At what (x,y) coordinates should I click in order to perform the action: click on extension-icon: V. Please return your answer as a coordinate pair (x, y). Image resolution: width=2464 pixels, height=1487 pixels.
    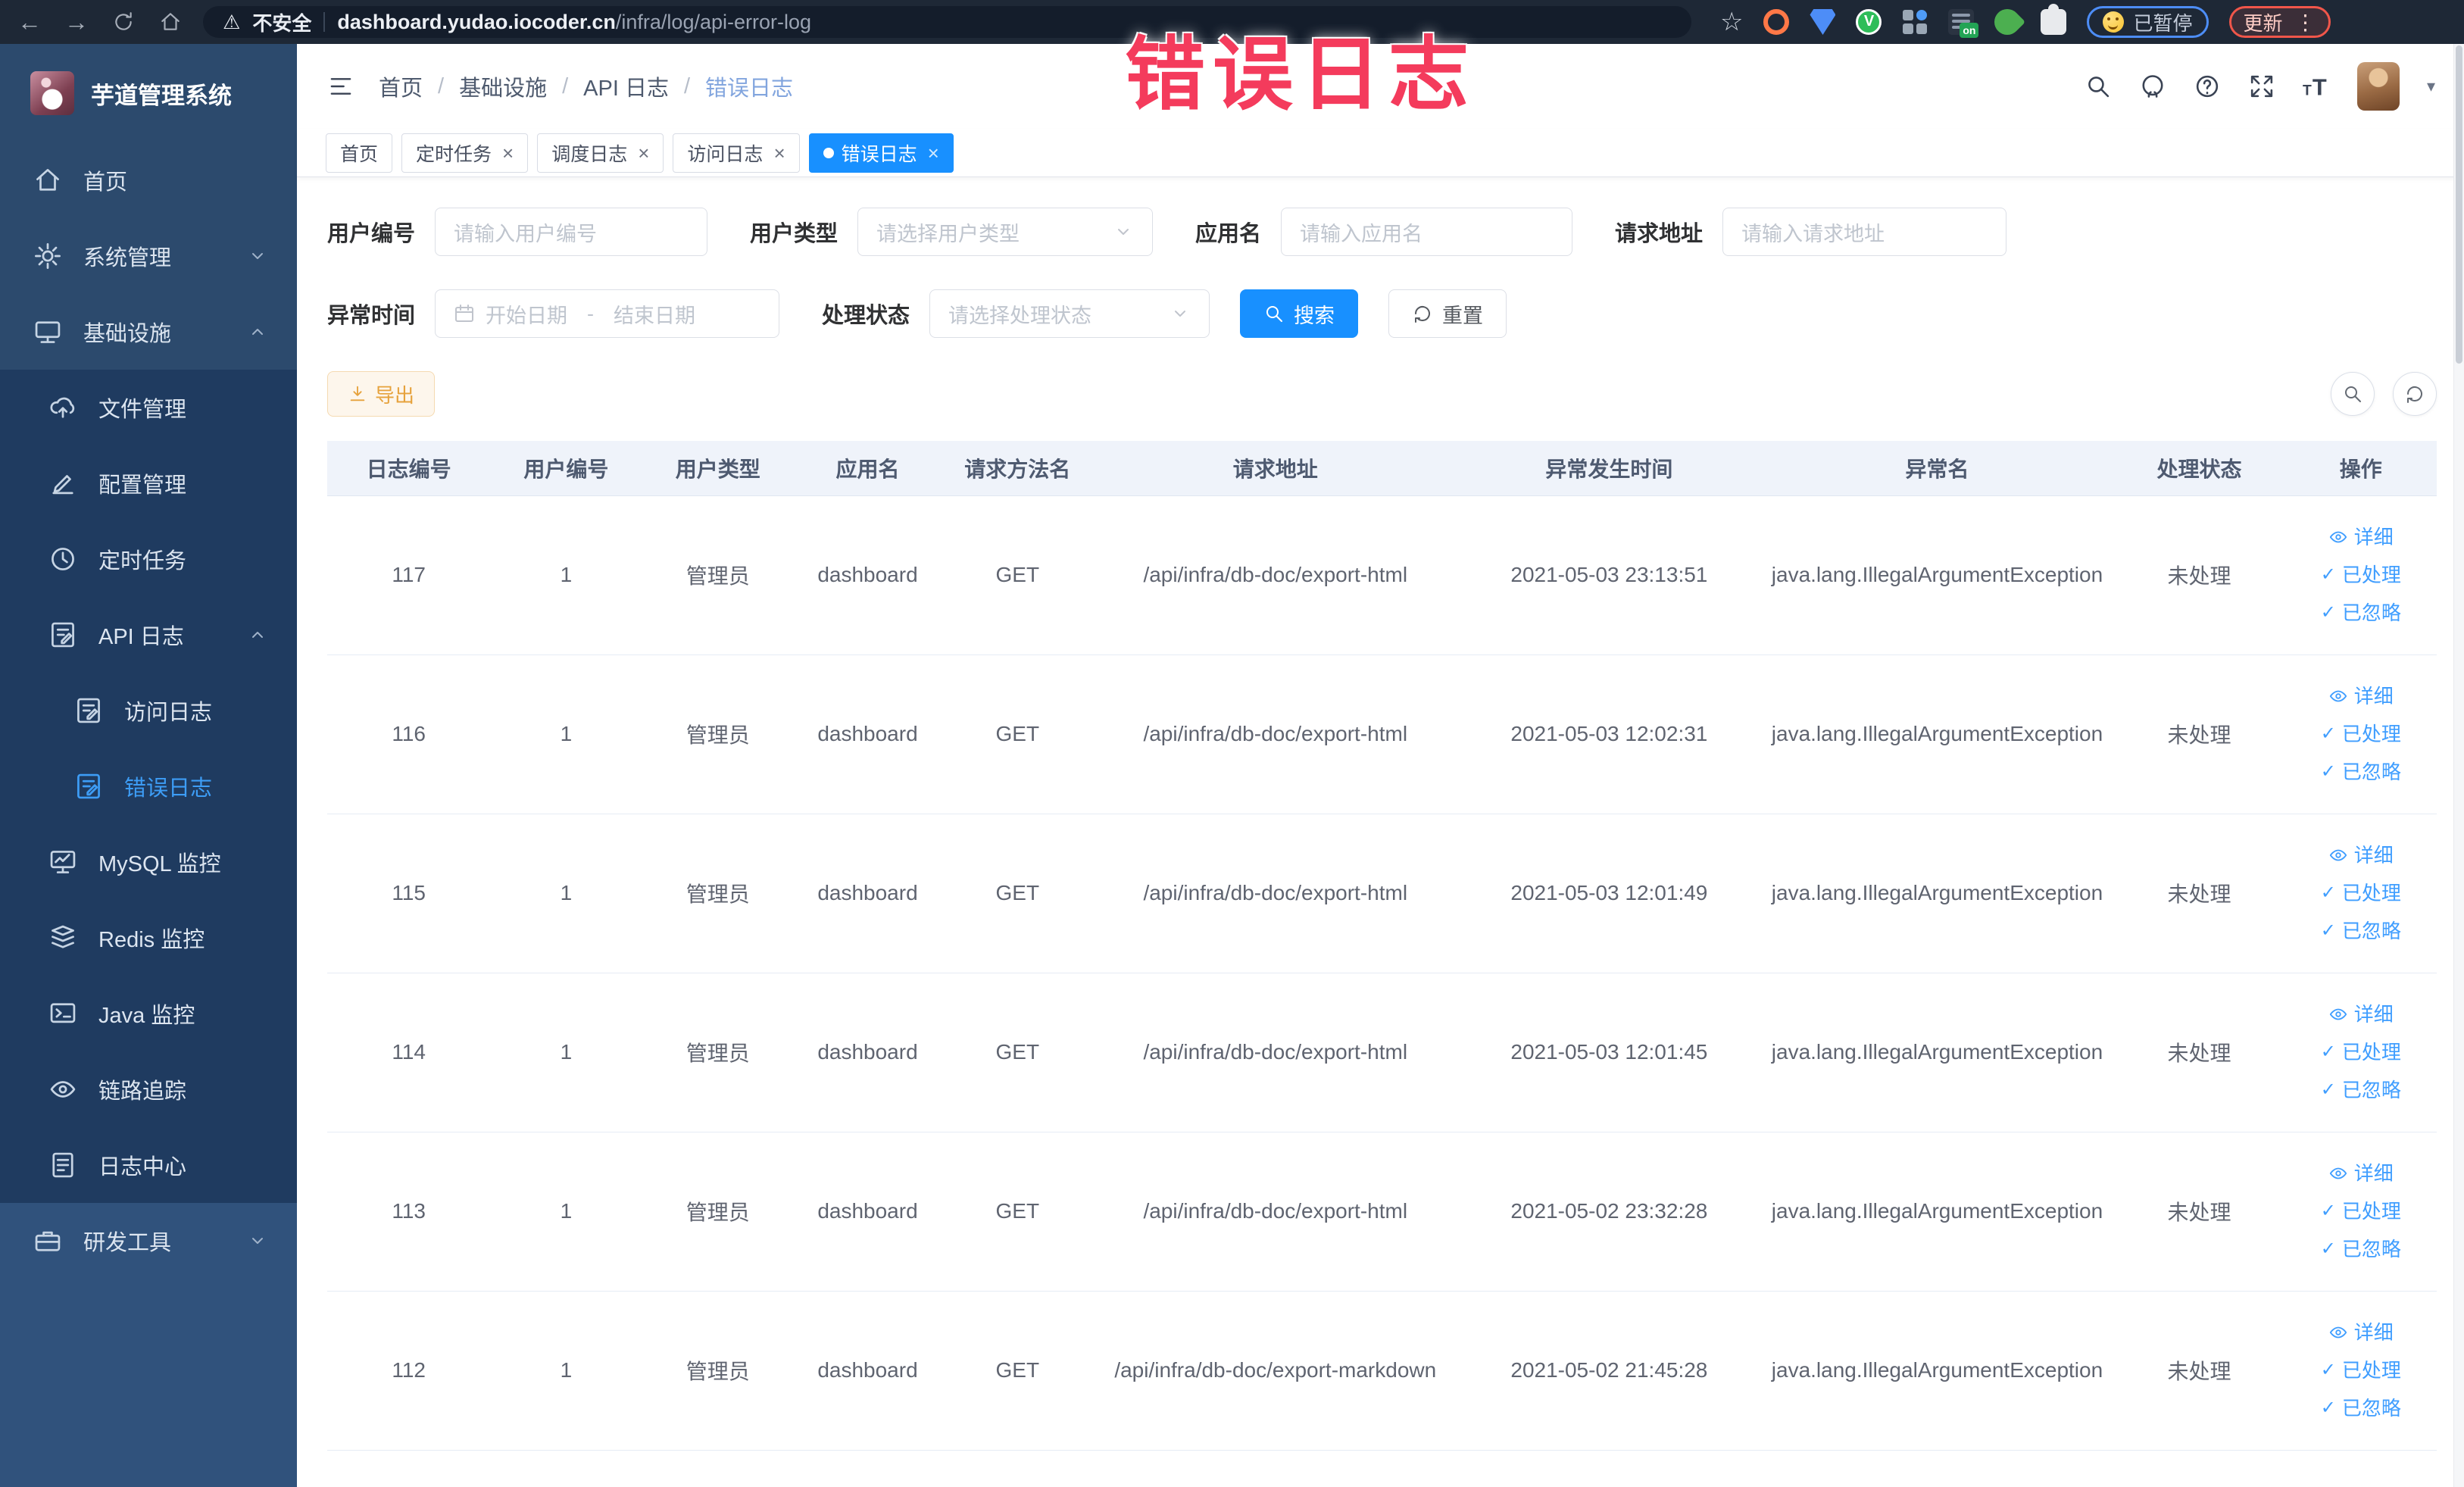
    Looking at the image, I should click on (1869, 22).